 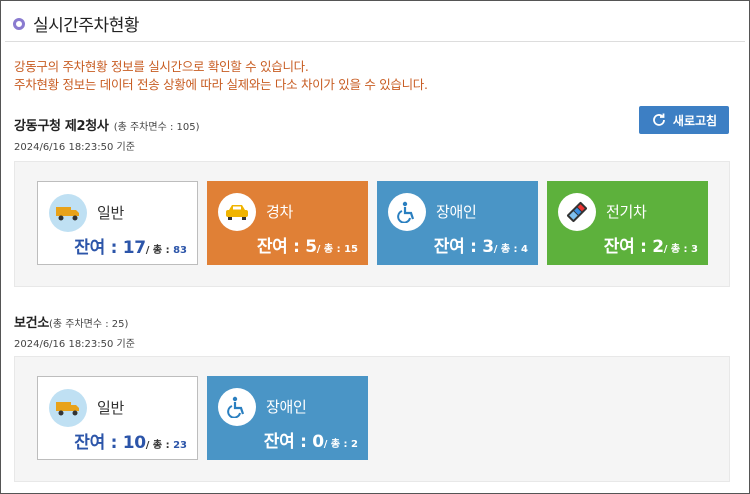 What do you see at coordinates (351, 249) in the screenshot?
I see `total-count: 15` at bounding box center [351, 249].